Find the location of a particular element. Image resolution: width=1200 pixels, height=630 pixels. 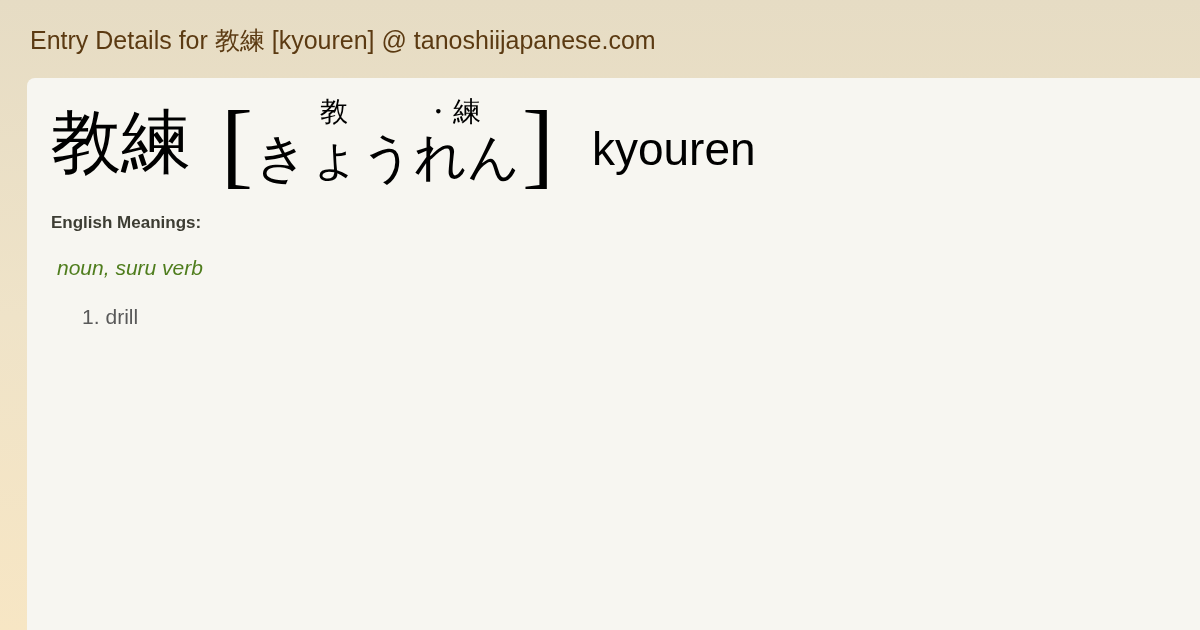

part-of-speech: noun, suru verb is located at coordinates (130, 267).